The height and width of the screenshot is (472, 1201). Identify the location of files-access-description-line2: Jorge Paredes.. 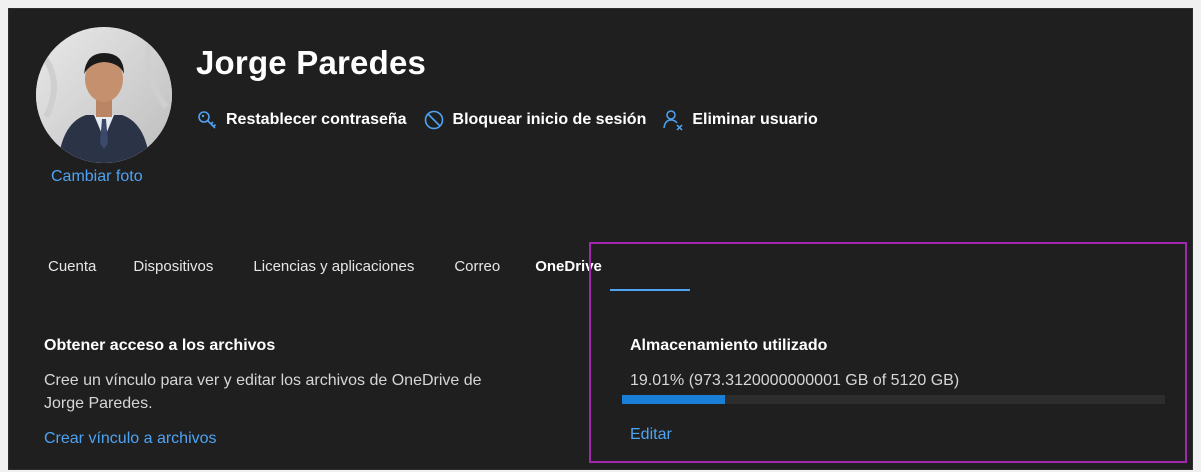
(98, 403).